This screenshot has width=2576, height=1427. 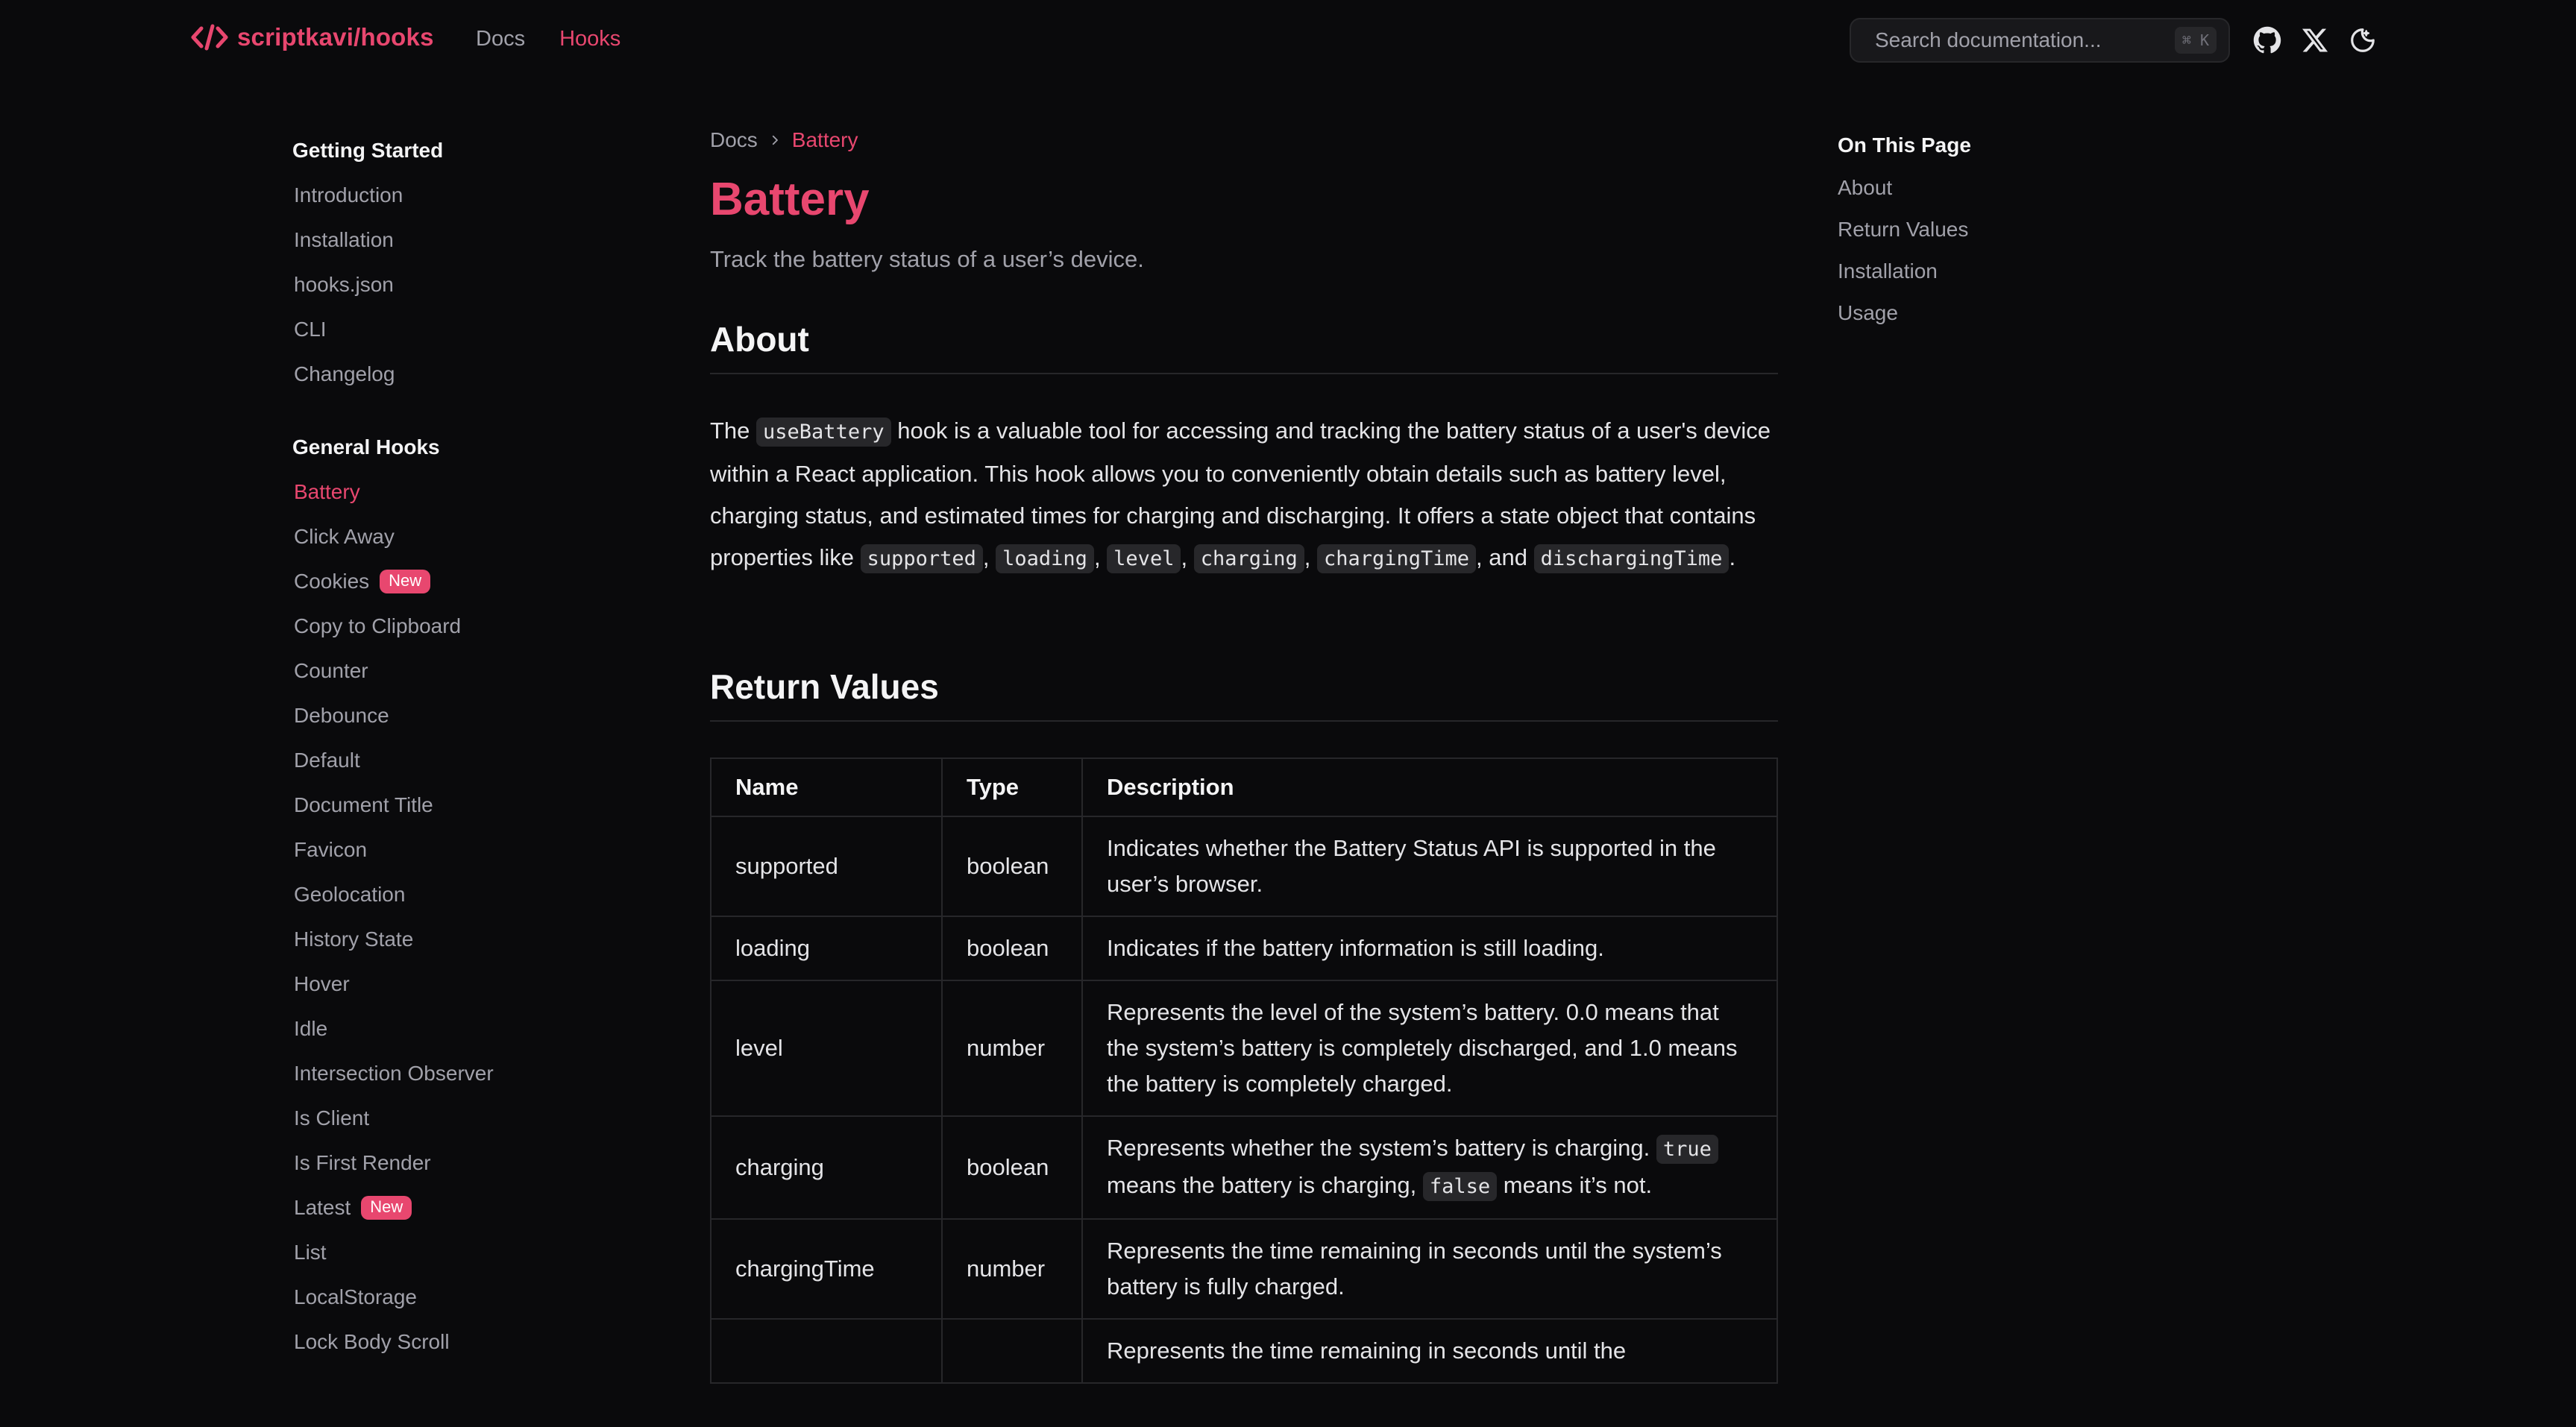 What do you see at coordinates (450, 284) in the screenshot?
I see `sidebar-item-hooks-json: hooks.json` at bounding box center [450, 284].